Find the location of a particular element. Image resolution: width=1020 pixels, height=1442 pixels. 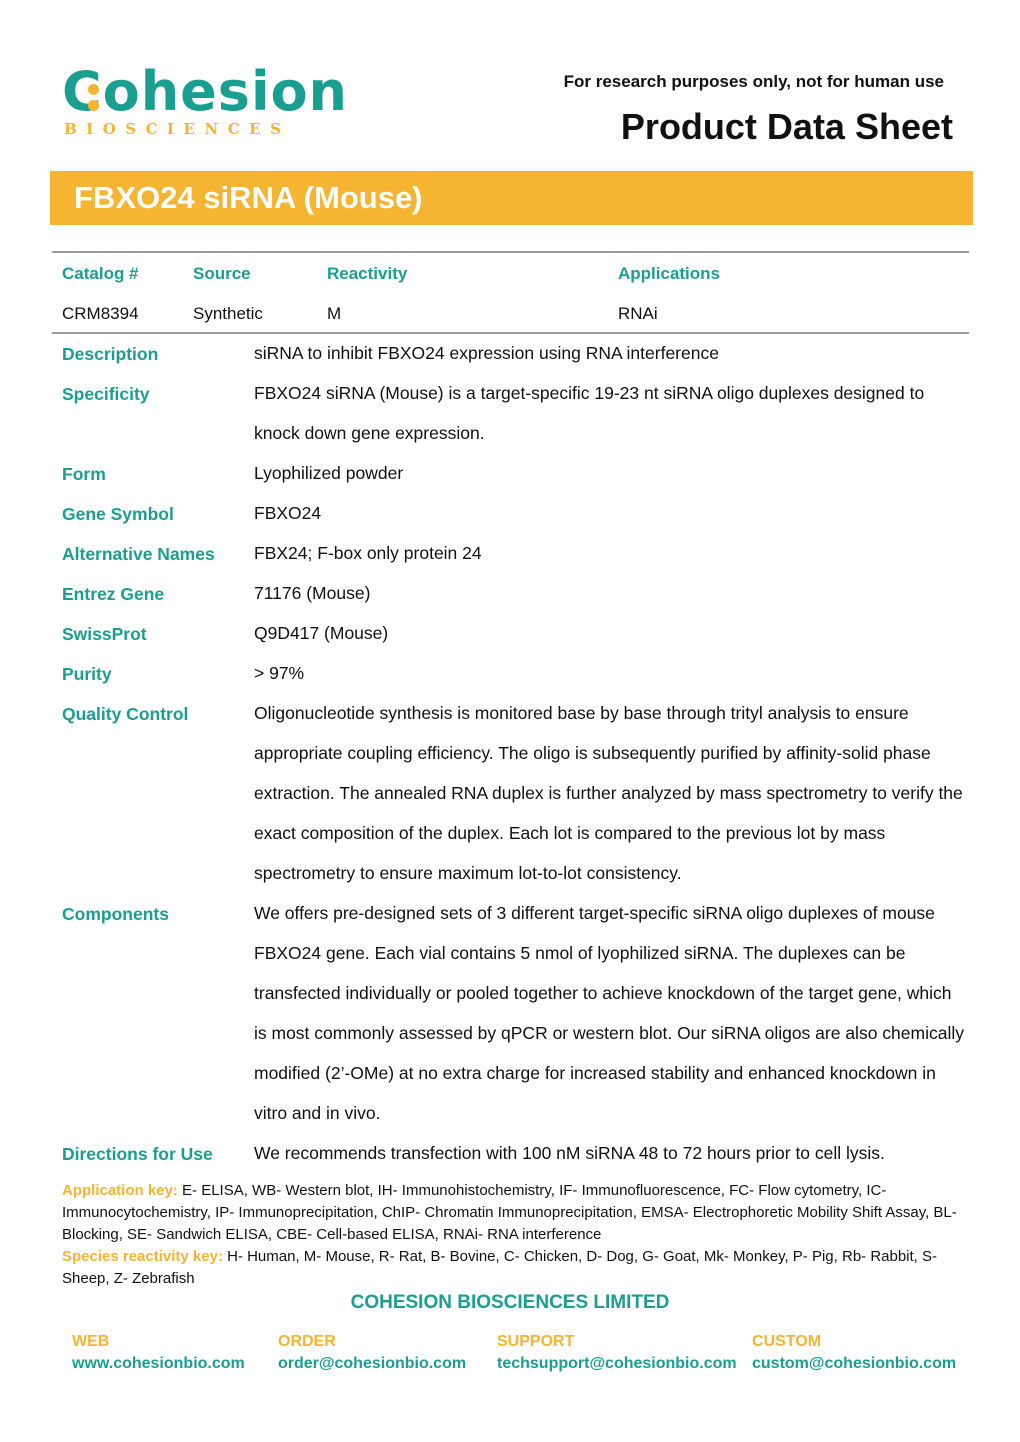

detail-label: Description is located at coordinates (110, 354).